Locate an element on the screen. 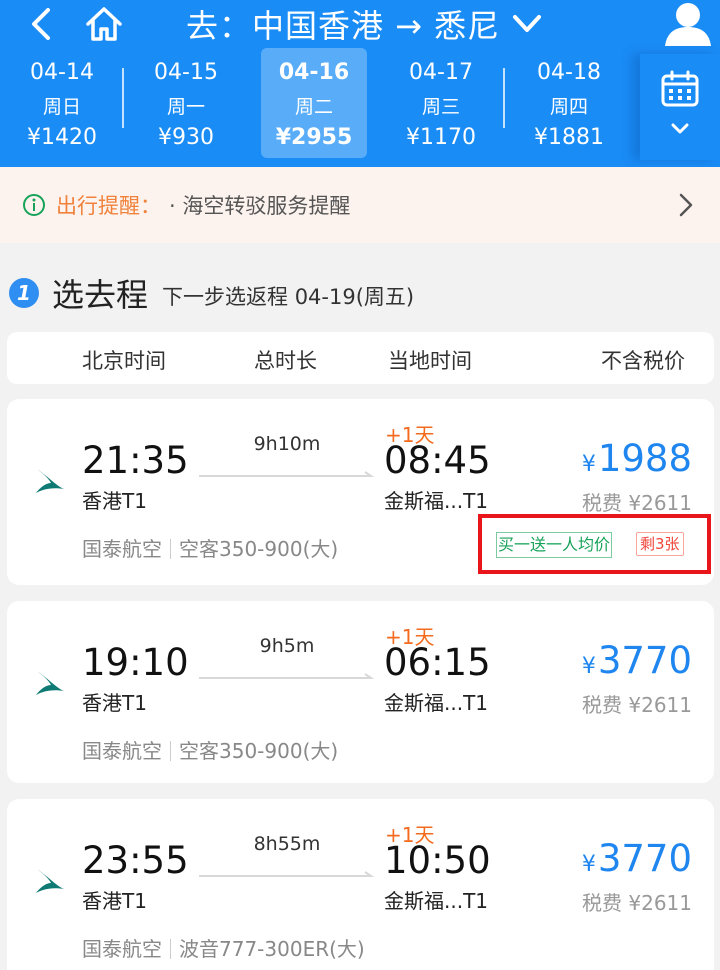  arrival-time: 06:15 is located at coordinates (437, 662).